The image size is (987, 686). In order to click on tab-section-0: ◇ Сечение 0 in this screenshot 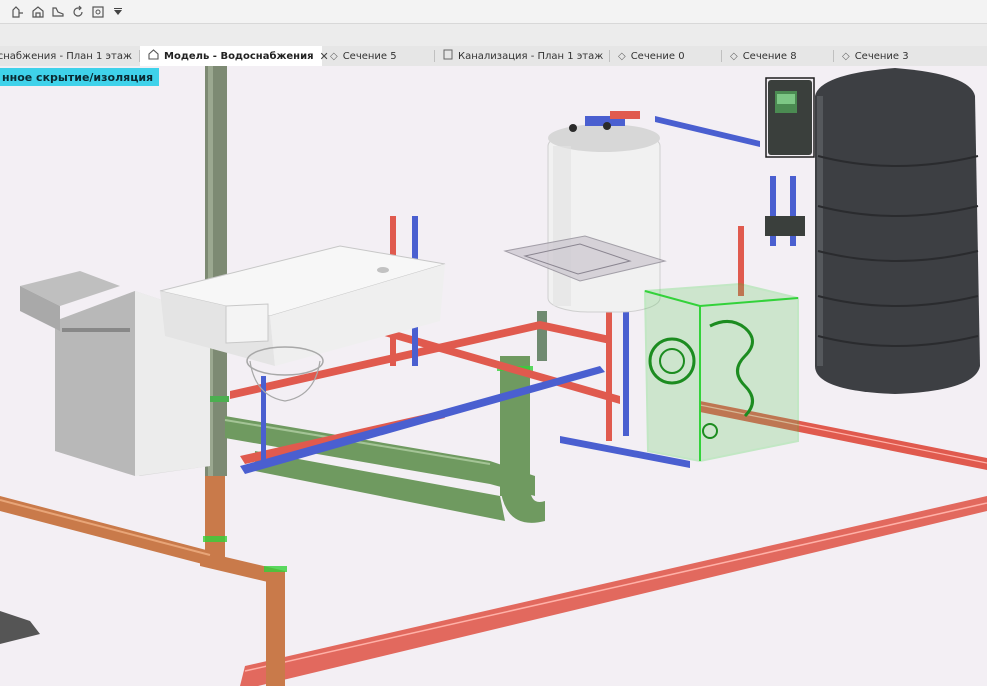, I will do `click(666, 56)`.